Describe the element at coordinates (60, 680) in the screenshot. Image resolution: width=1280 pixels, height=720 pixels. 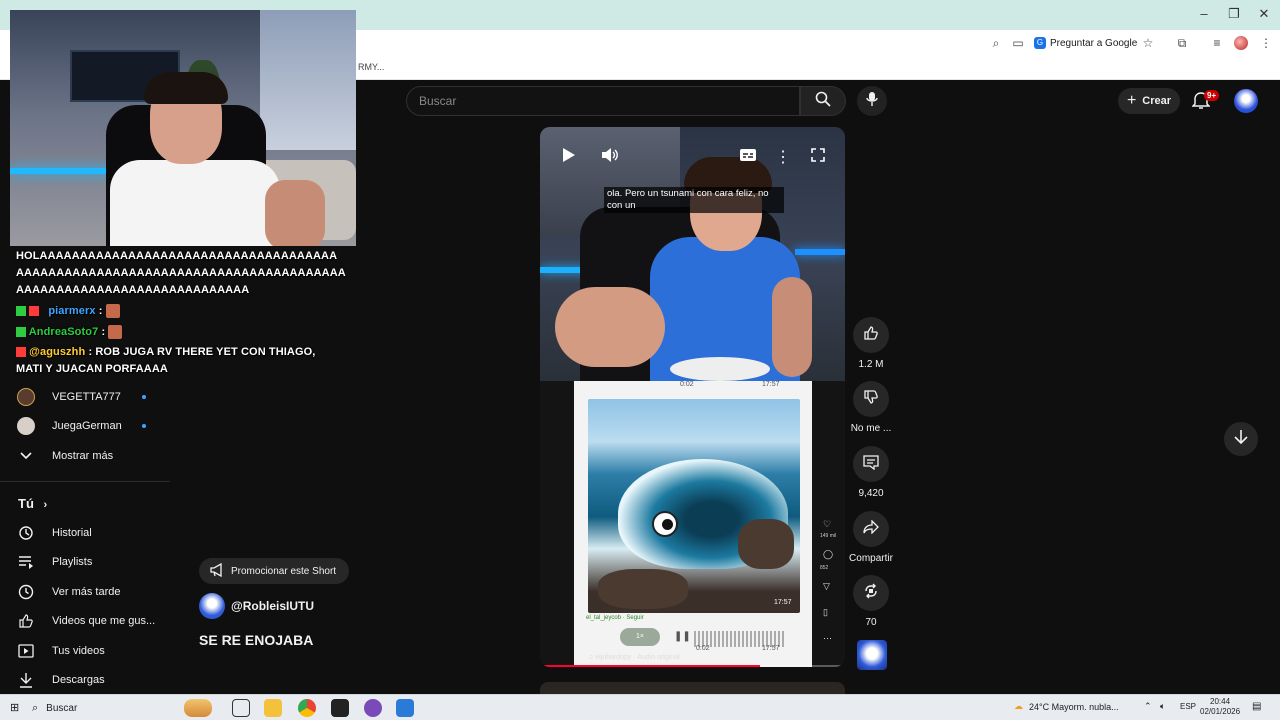
I see `sidebar-item-downloads: Descargas` at that location.